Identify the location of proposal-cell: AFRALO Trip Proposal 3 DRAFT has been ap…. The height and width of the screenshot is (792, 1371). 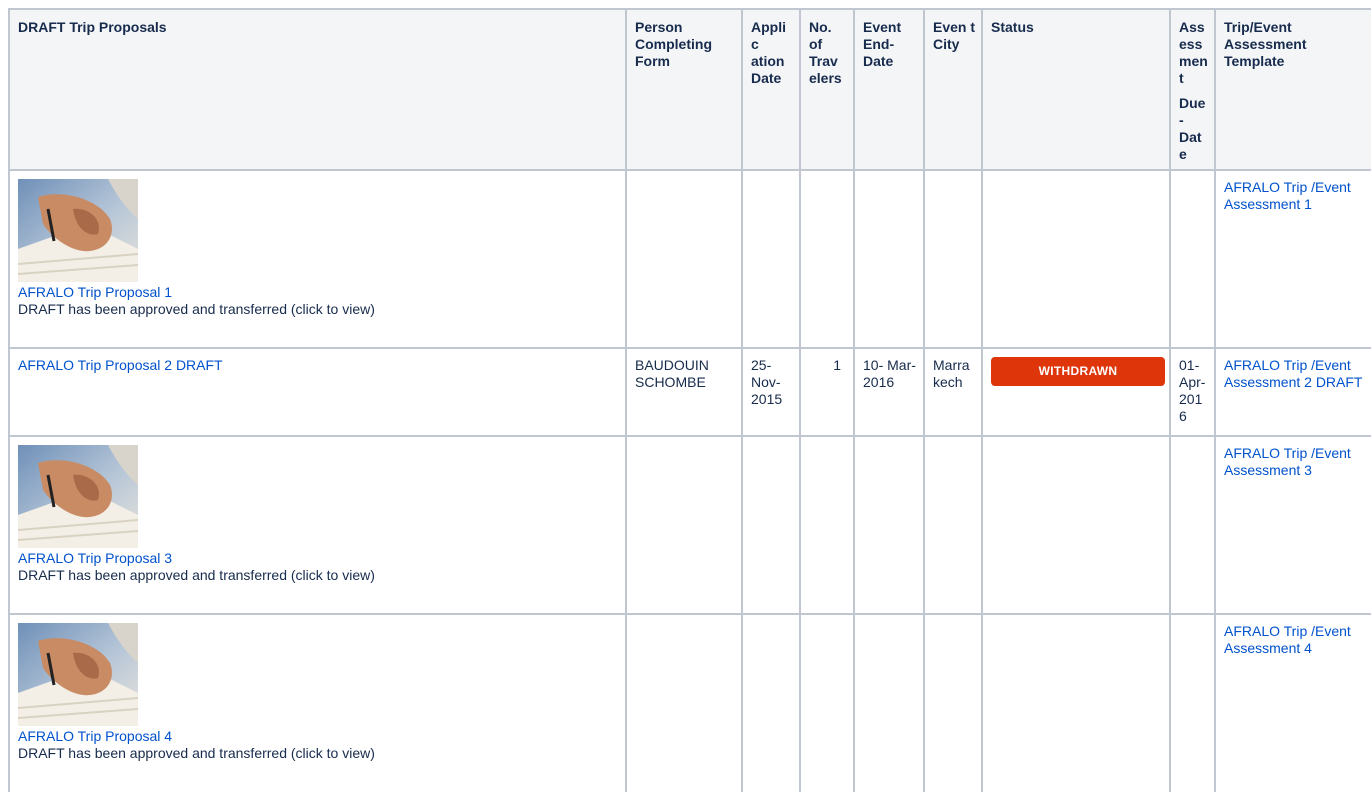
(317, 525).